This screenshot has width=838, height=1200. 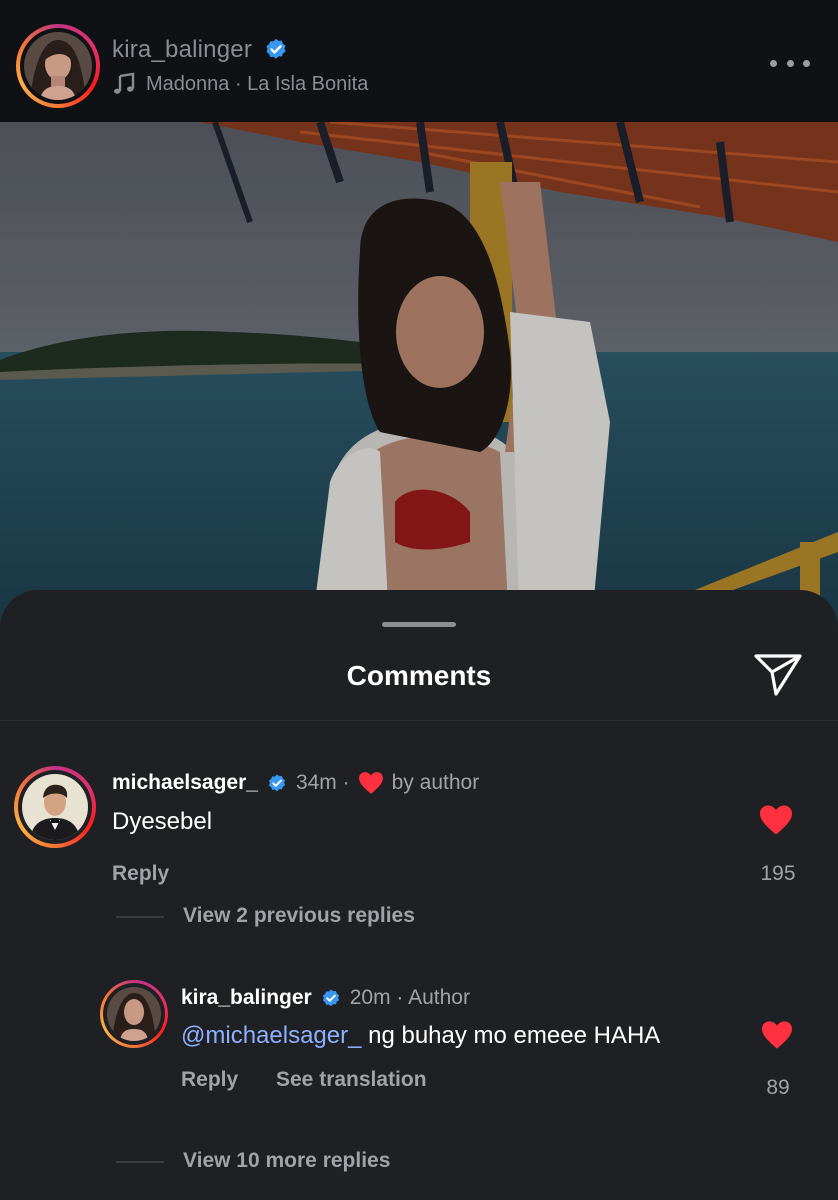 I want to click on reply-text: @michaelsager_ ng buhay mo emeee HAHA, so click(x=420, y=1036).